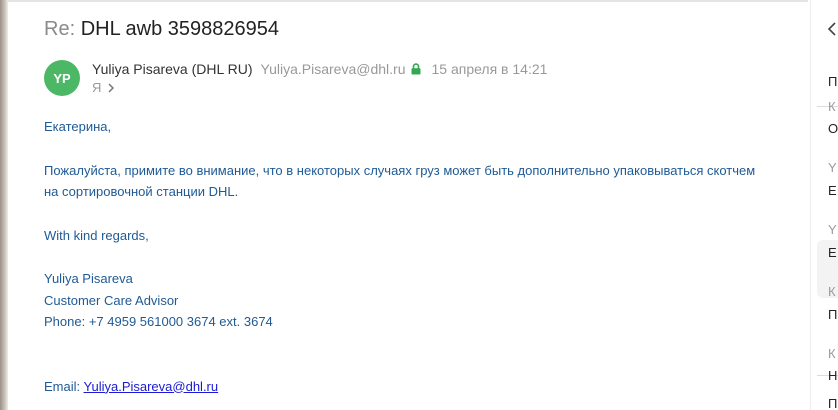 This screenshot has width=838, height=410. What do you see at coordinates (111, 87) in the screenshot?
I see `chevron-right-icon` at bounding box center [111, 87].